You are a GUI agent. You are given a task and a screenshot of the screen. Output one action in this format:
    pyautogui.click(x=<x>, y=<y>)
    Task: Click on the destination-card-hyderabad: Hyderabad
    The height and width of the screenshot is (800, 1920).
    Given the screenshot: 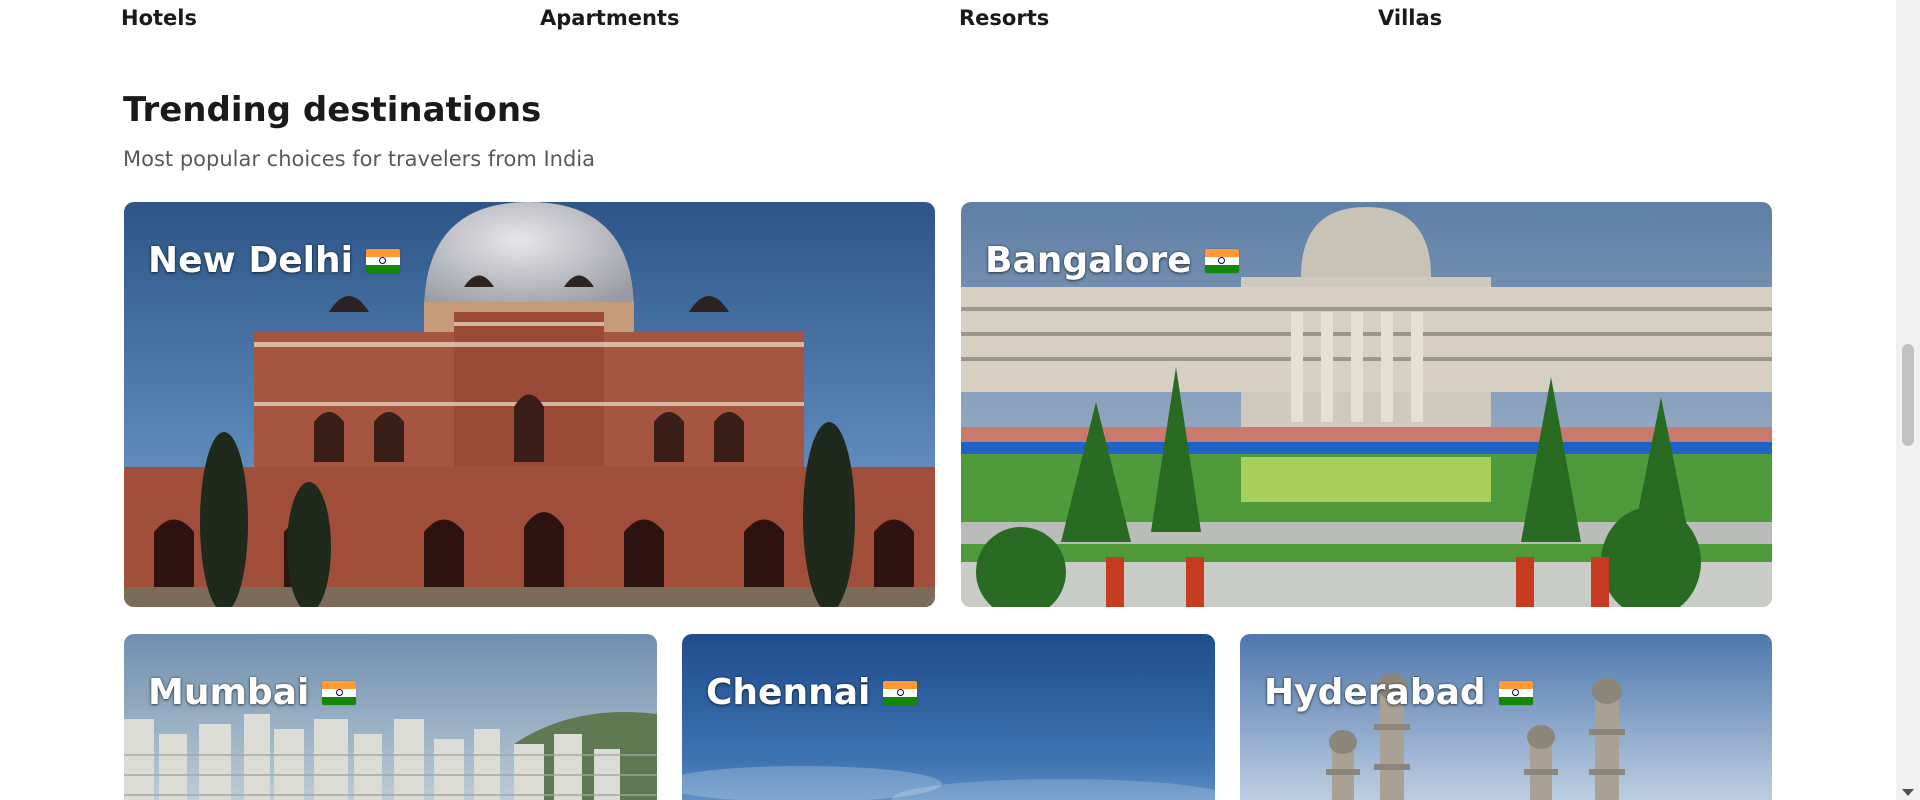 What is the action you would take?
    pyautogui.click(x=1506, y=717)
    